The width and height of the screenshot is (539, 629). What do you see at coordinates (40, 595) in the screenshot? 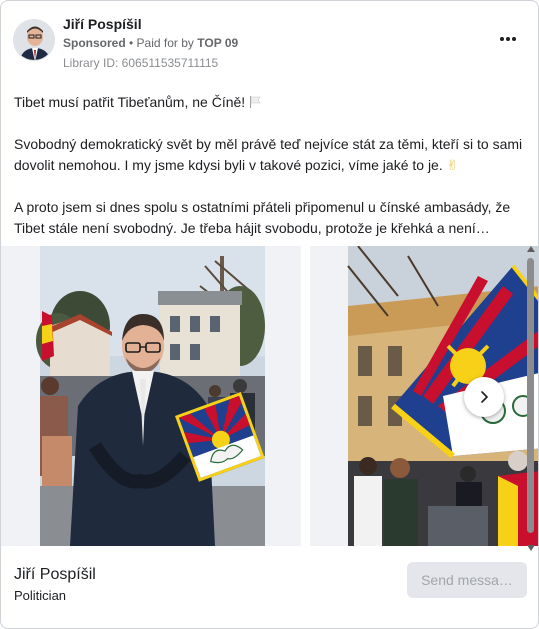
I see `footer-category: Politician` at bounding box center [40, 595].